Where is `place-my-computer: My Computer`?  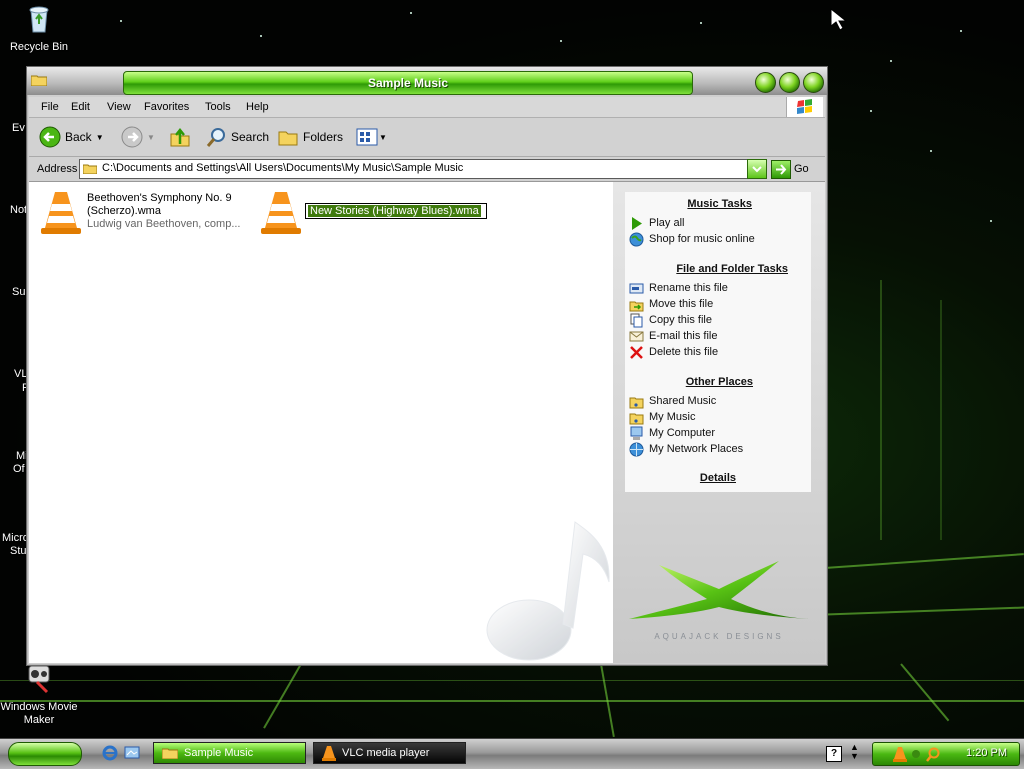
place-my-computer: My Computer is located at coordinates (672, 433).